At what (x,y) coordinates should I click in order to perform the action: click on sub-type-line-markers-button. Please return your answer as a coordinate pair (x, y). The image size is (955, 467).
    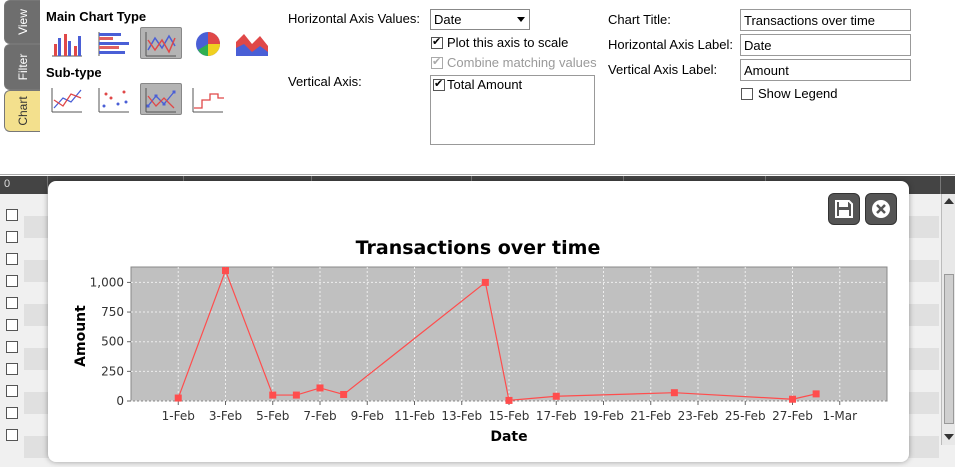
    Looking at the image, I should click on (161, 99).